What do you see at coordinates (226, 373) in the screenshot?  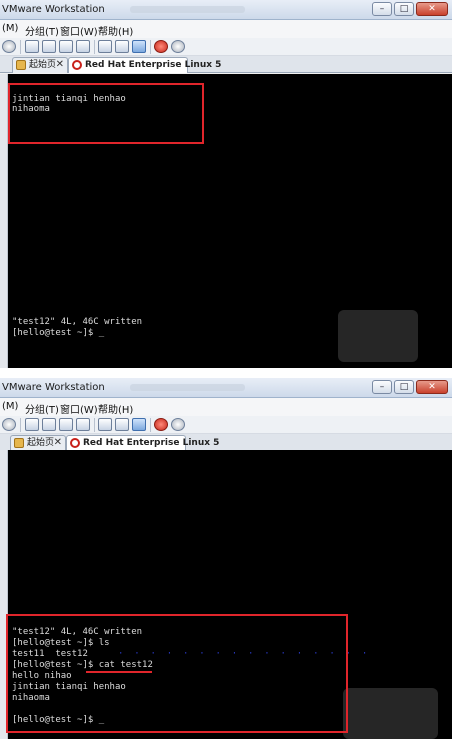 I see `separator` at bounding box center [226, 373].